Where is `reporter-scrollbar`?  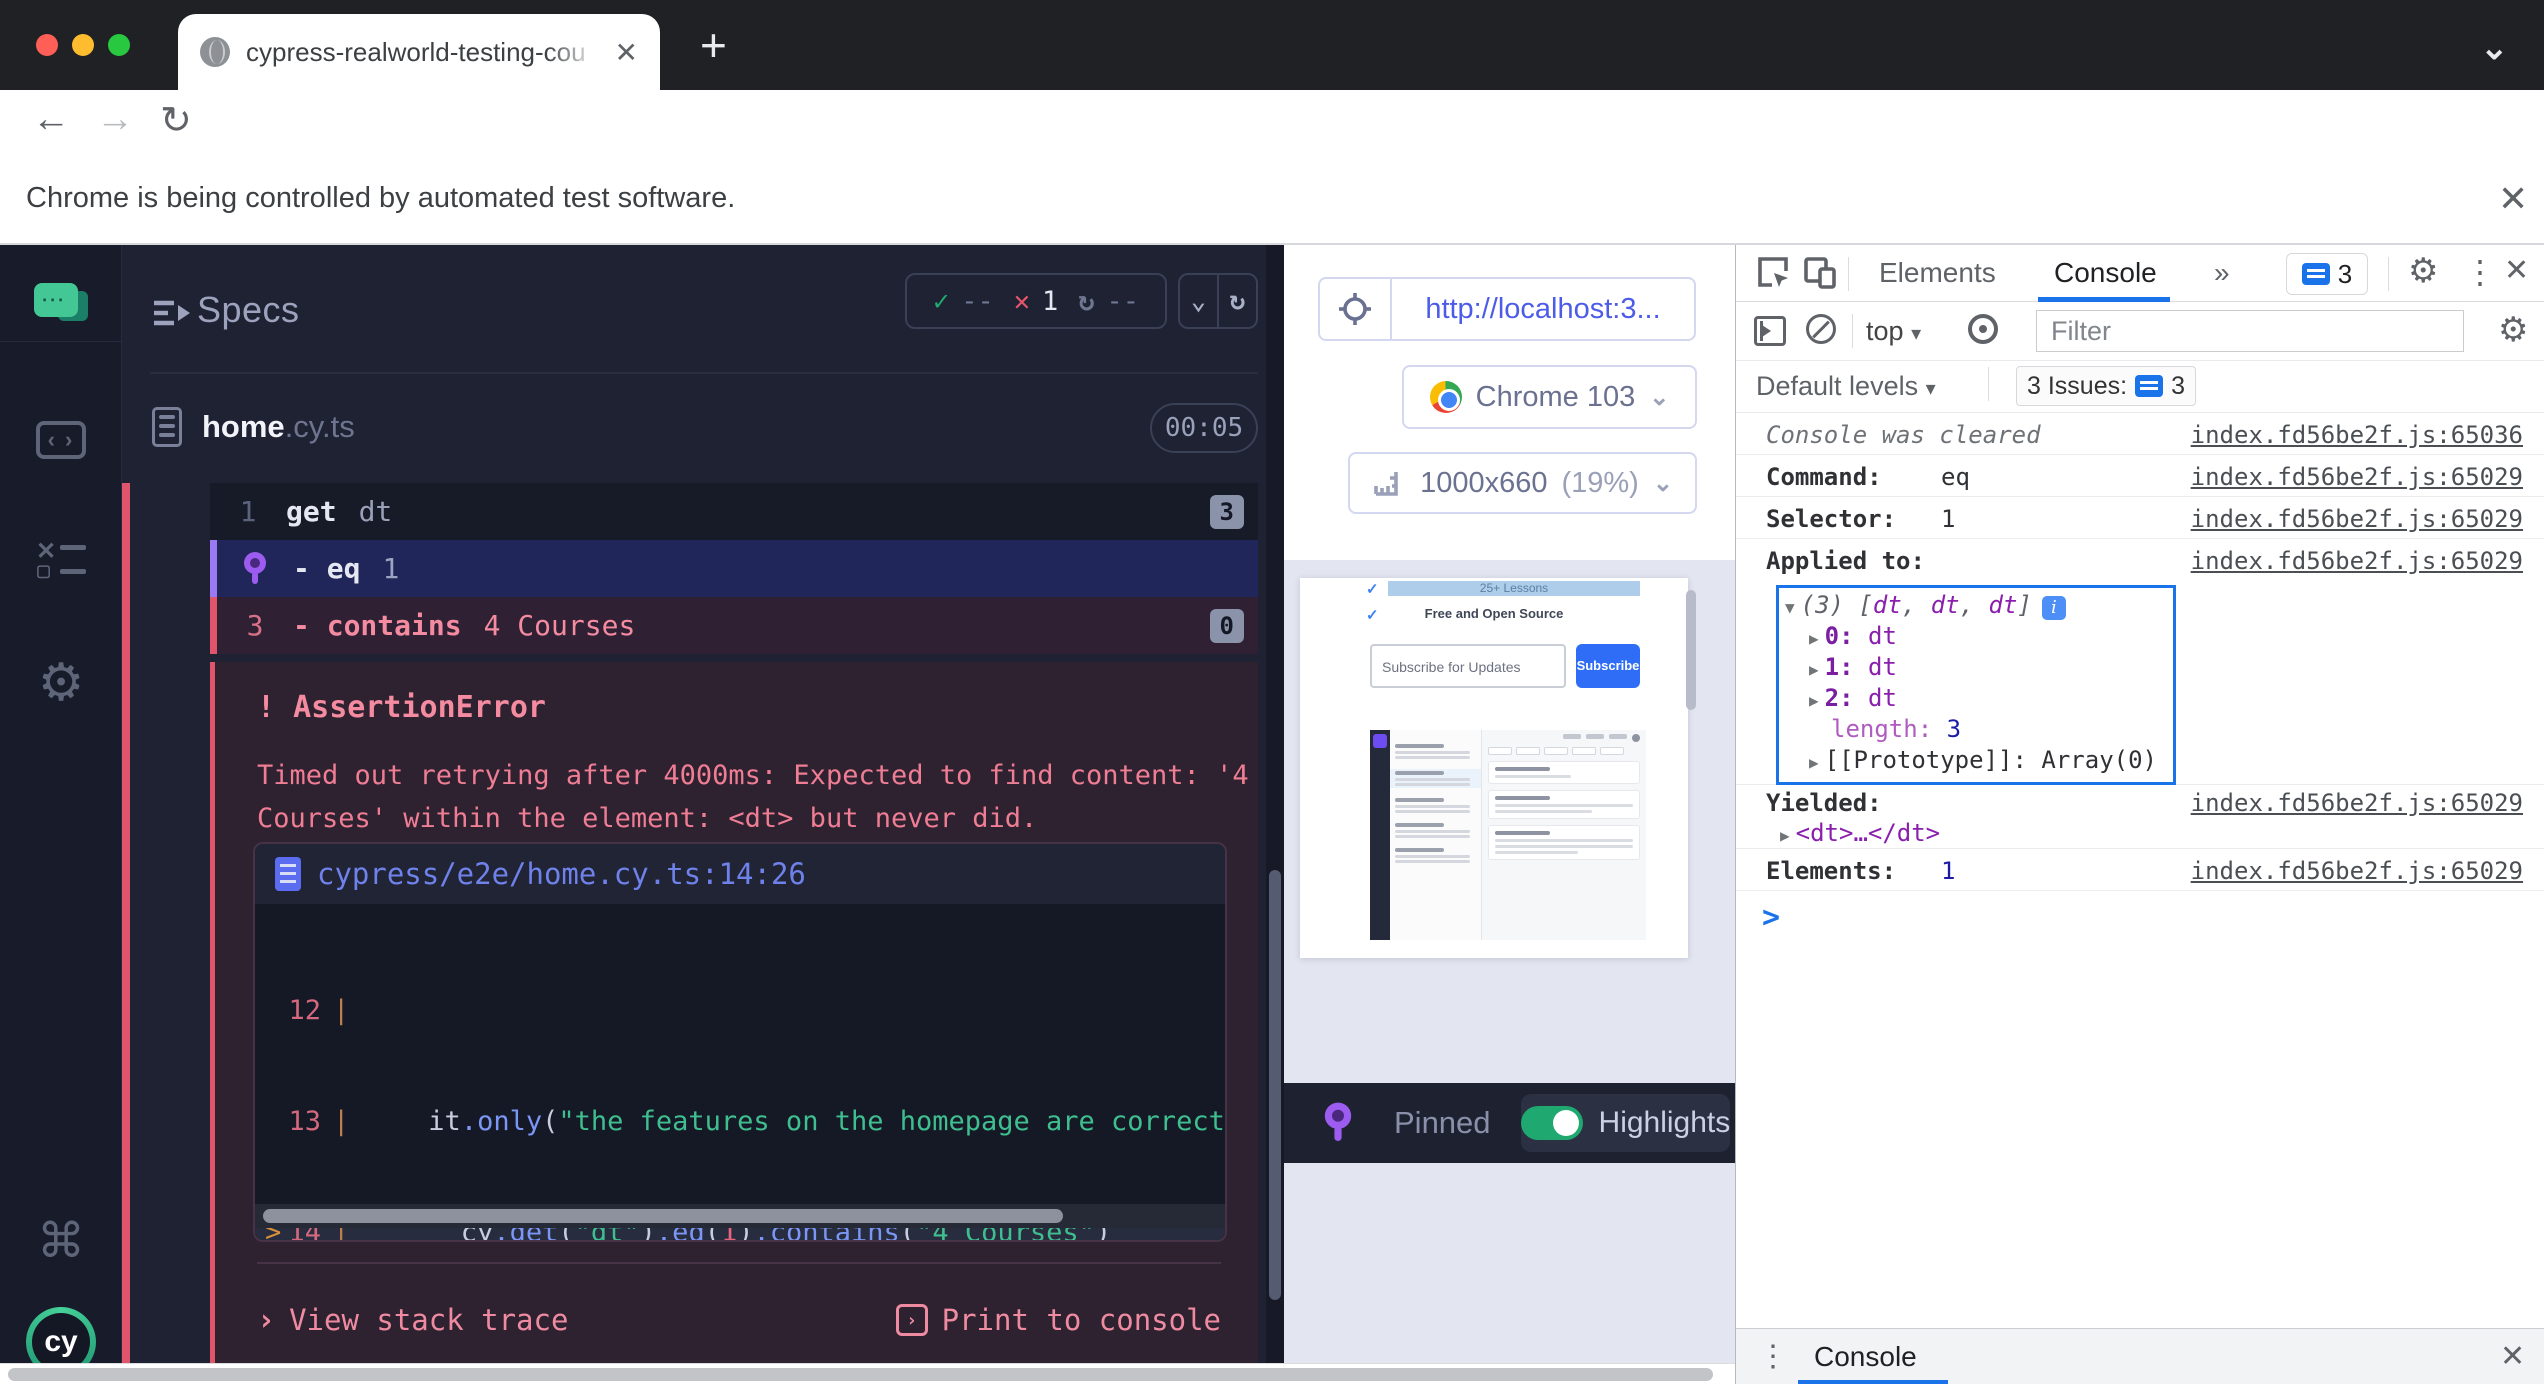 reporter-scrollbar is located at coordinates (1275, 814).